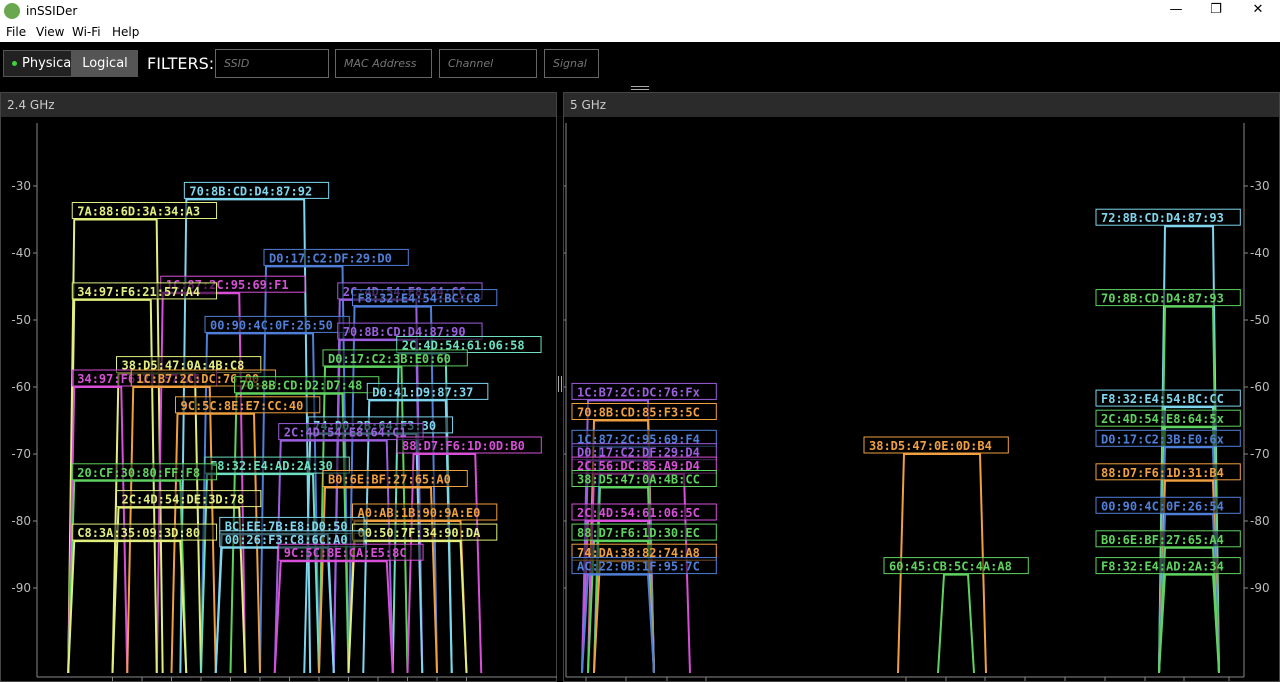 The image size is (1280, 682). What do you see at coordinates (930, 446) in the screenshot?
I see `network-mac-label: 38:D5:47:0E:0D:B4` at bounding box center [930, 446].